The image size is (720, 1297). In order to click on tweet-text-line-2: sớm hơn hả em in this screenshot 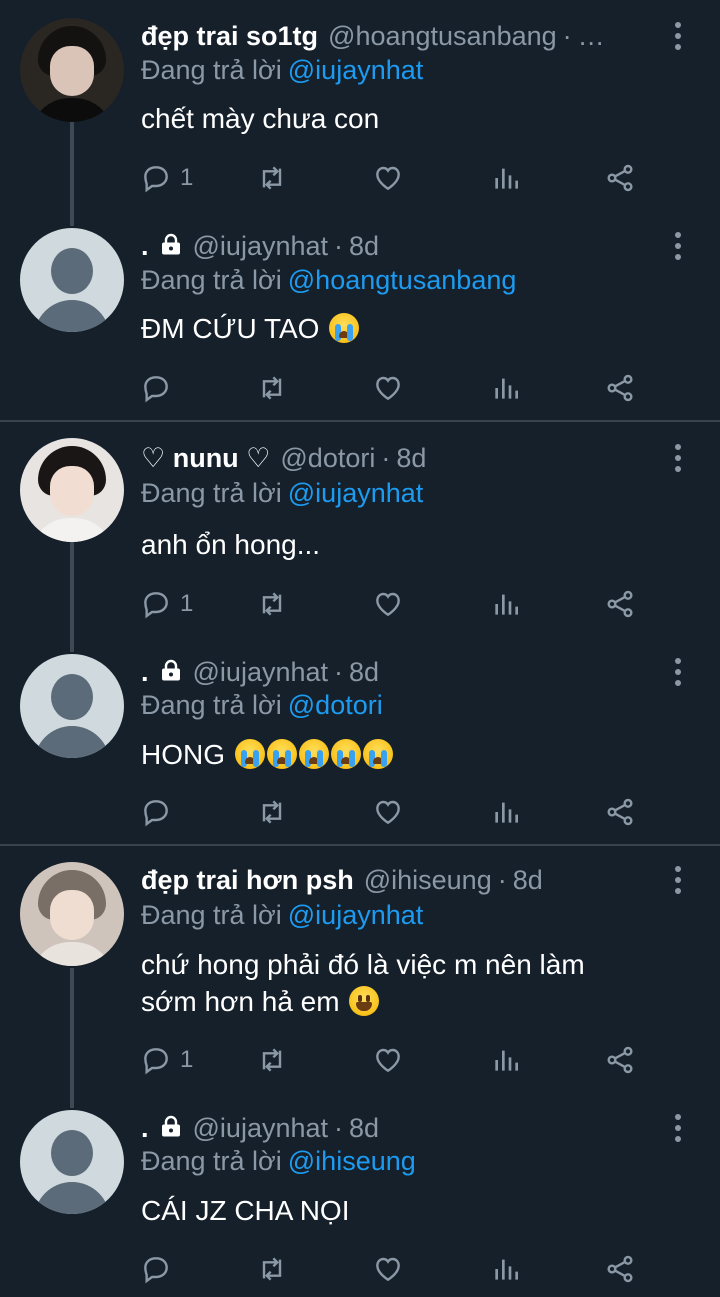, I will do `click(411, 1001)`.